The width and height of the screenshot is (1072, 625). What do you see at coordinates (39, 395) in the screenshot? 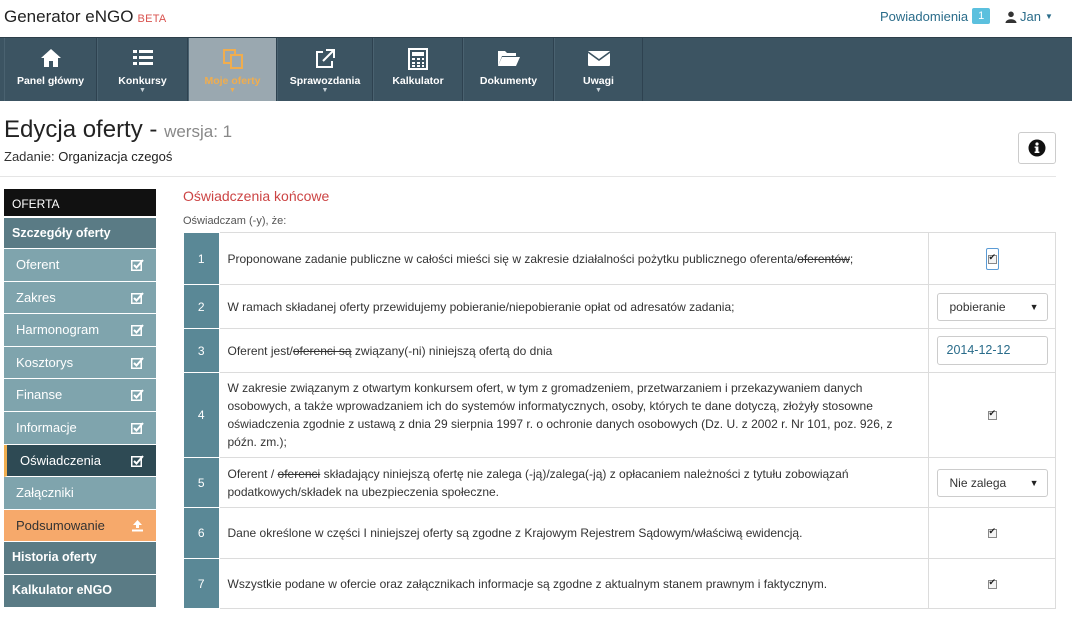
I see `sidebar-item-label: Finanse` at bounding box center [39, 395].